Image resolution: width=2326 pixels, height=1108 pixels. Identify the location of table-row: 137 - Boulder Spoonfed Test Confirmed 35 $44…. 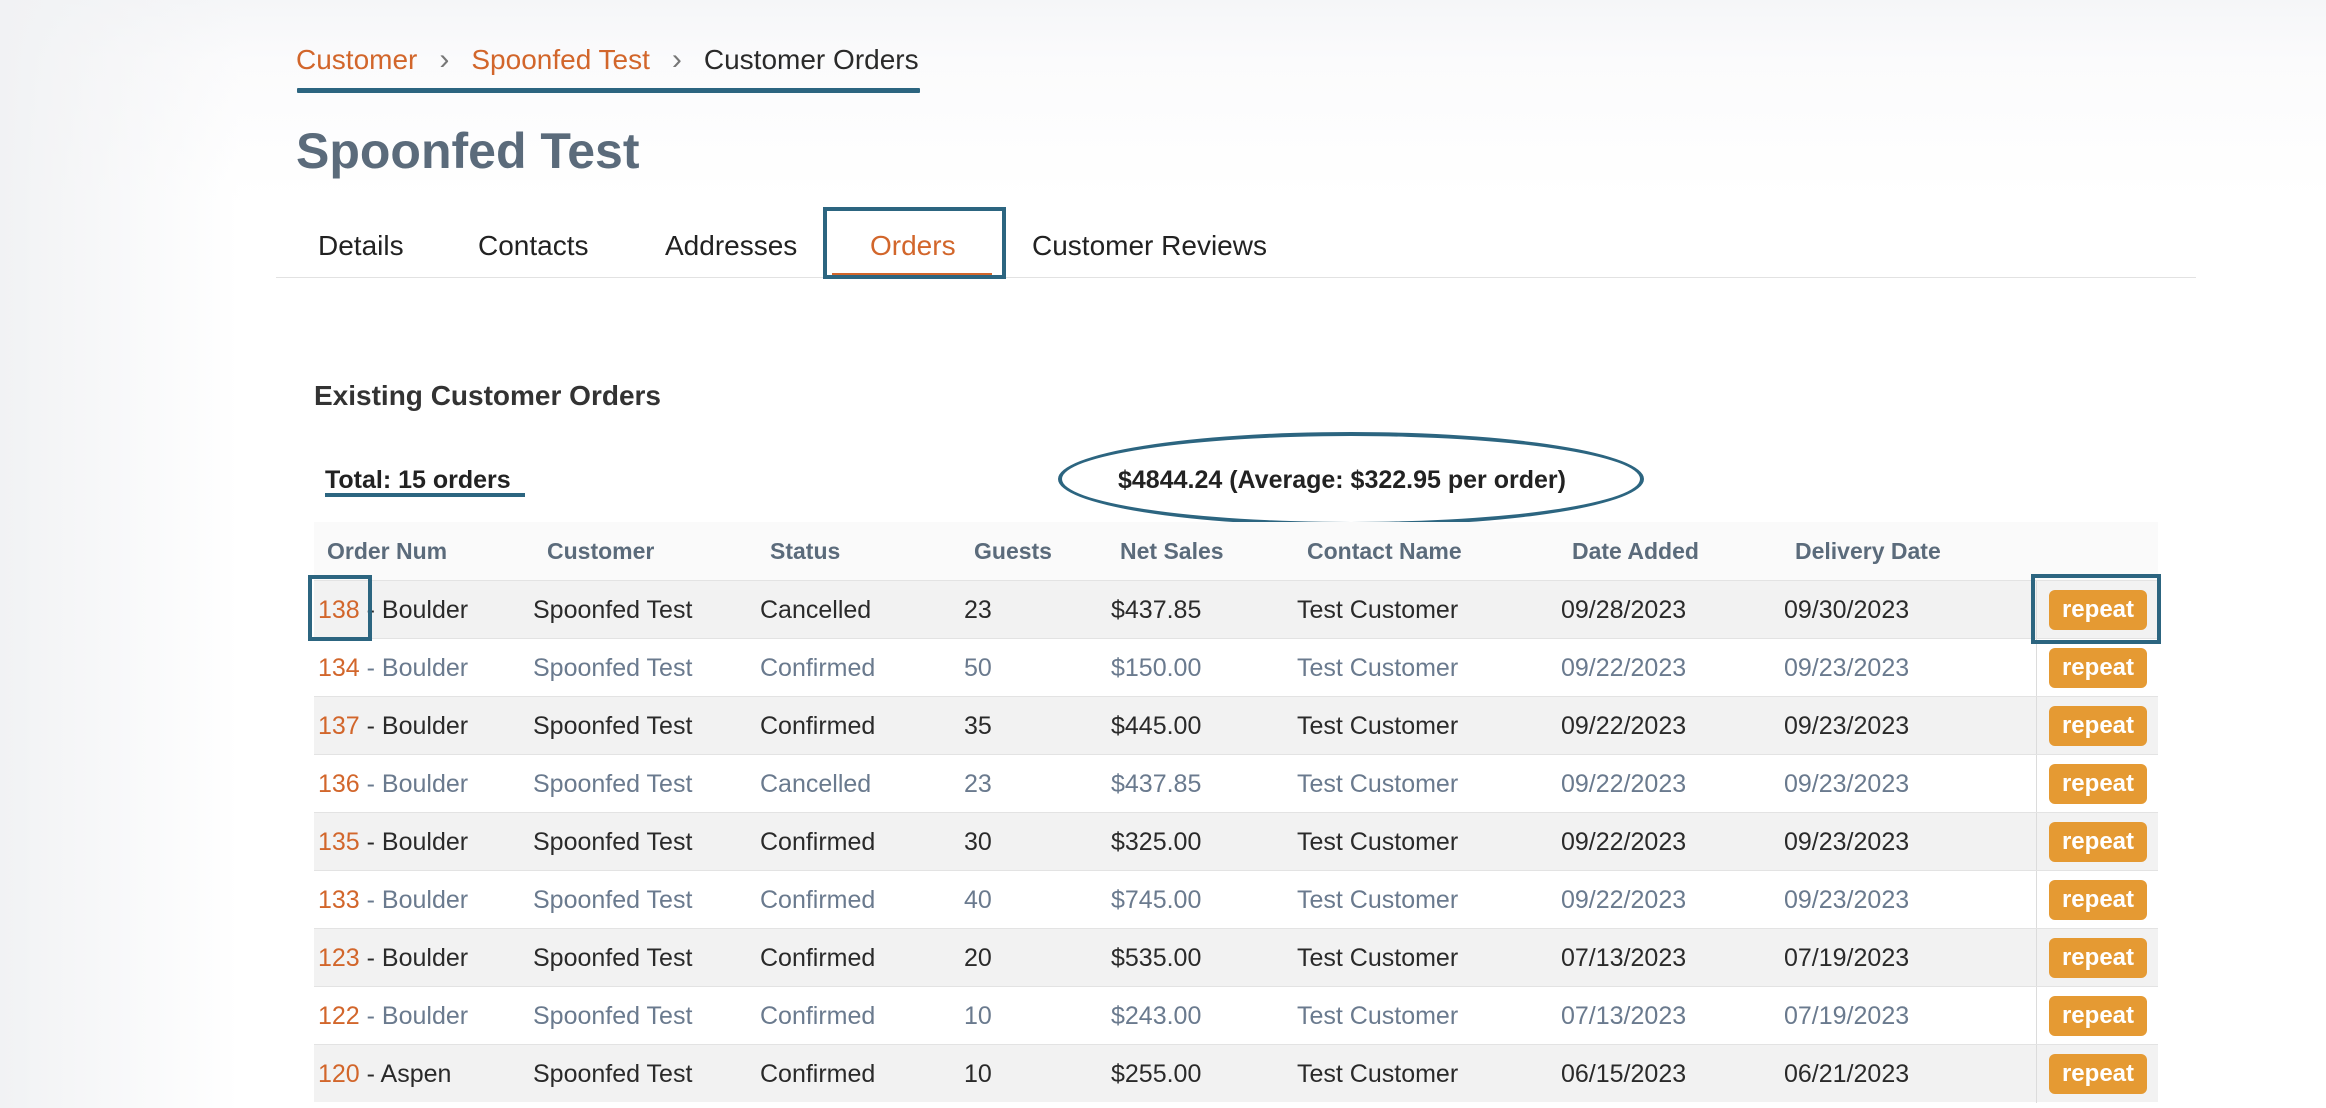
(1236, 725).